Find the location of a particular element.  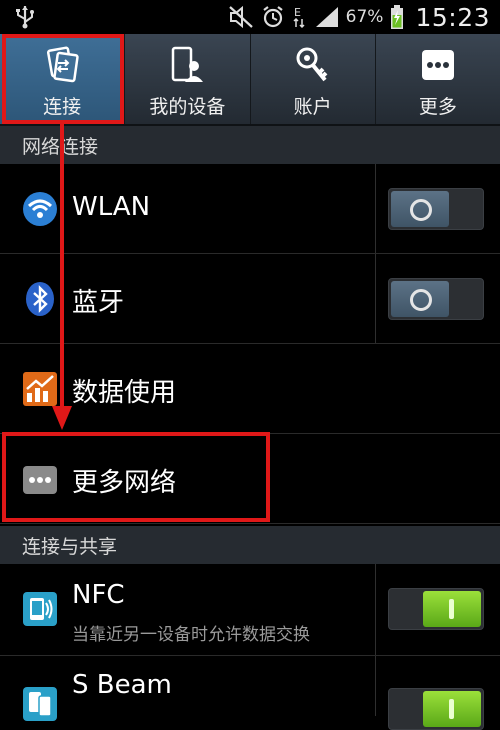

nfc-icon is located at coordinates (40, 609).